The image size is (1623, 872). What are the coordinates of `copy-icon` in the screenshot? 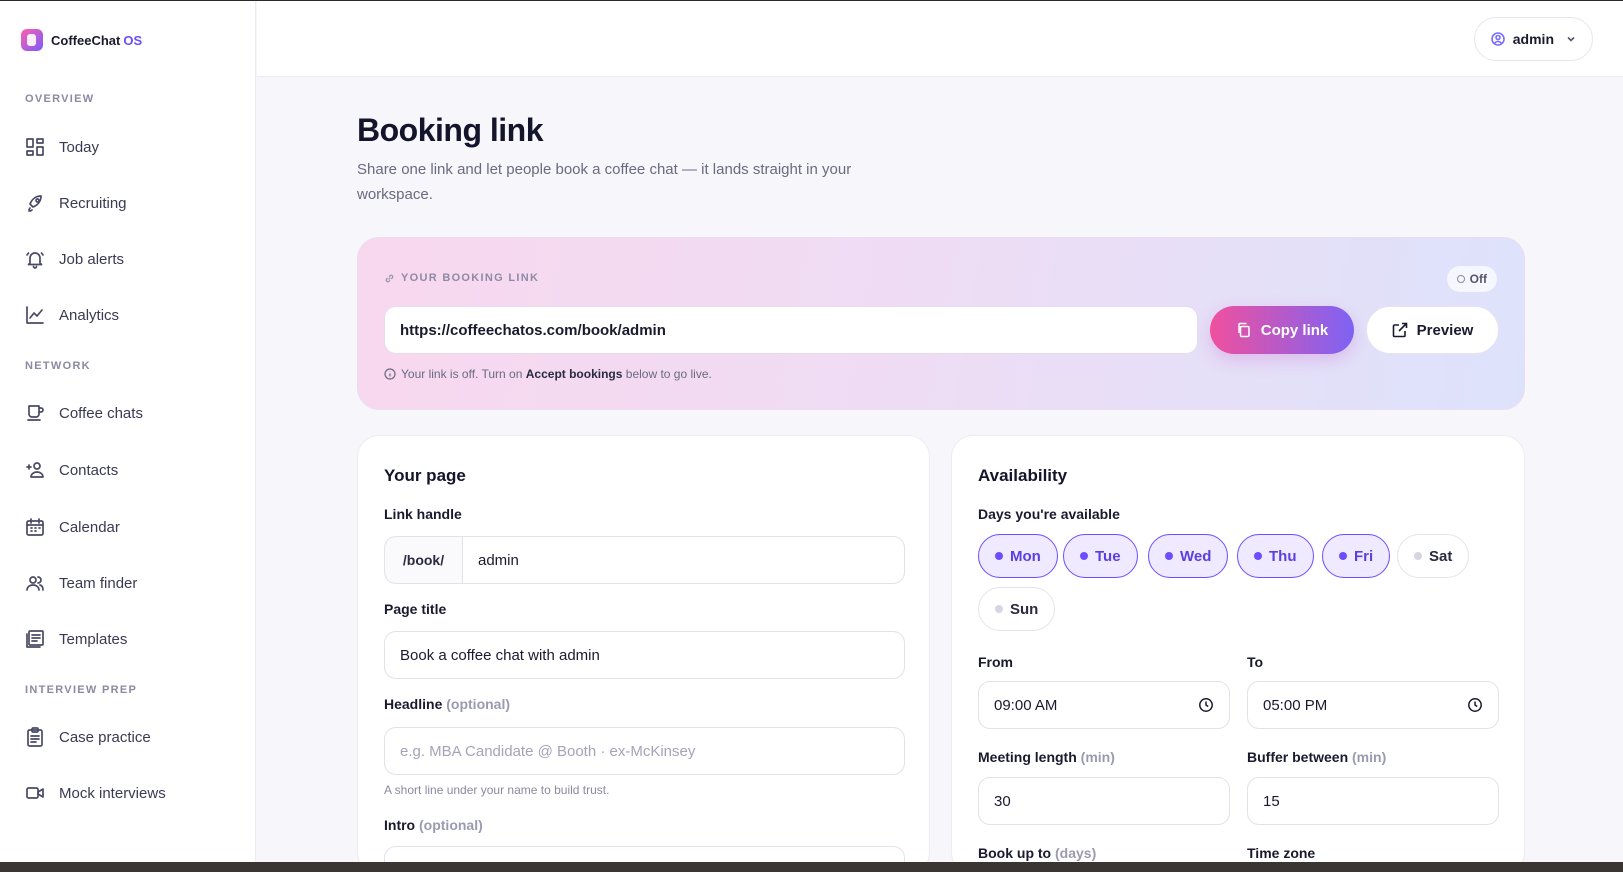 It's located at (1243, 330).